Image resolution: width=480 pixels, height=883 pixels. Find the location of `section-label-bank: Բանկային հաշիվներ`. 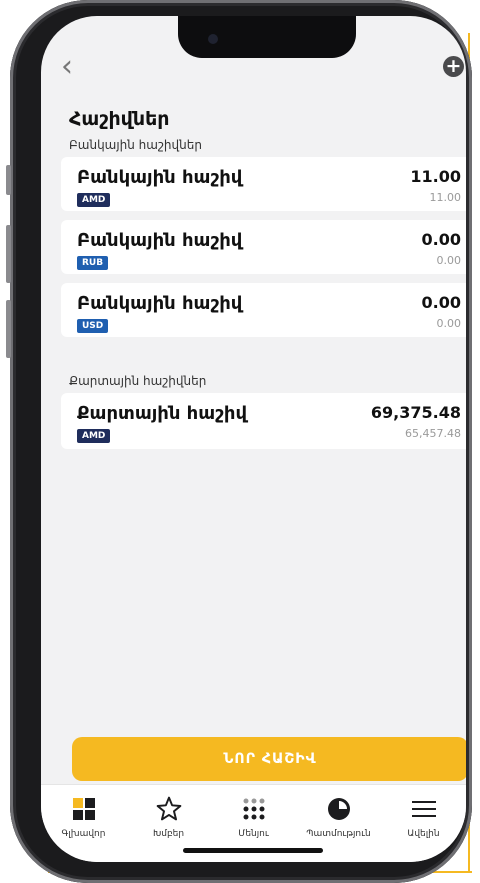

section-label-bank: Բանկային հաշիվներ is located at coordinates (135, 145).